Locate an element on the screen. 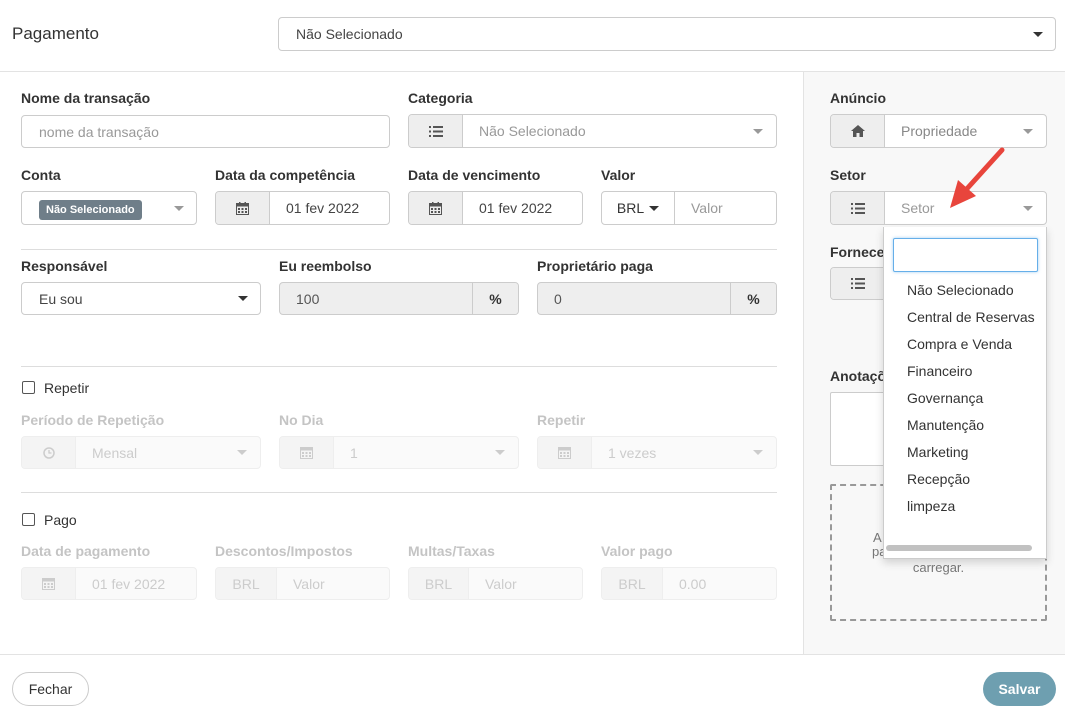  setor-option: Governança is located at coordinates (945, 398).